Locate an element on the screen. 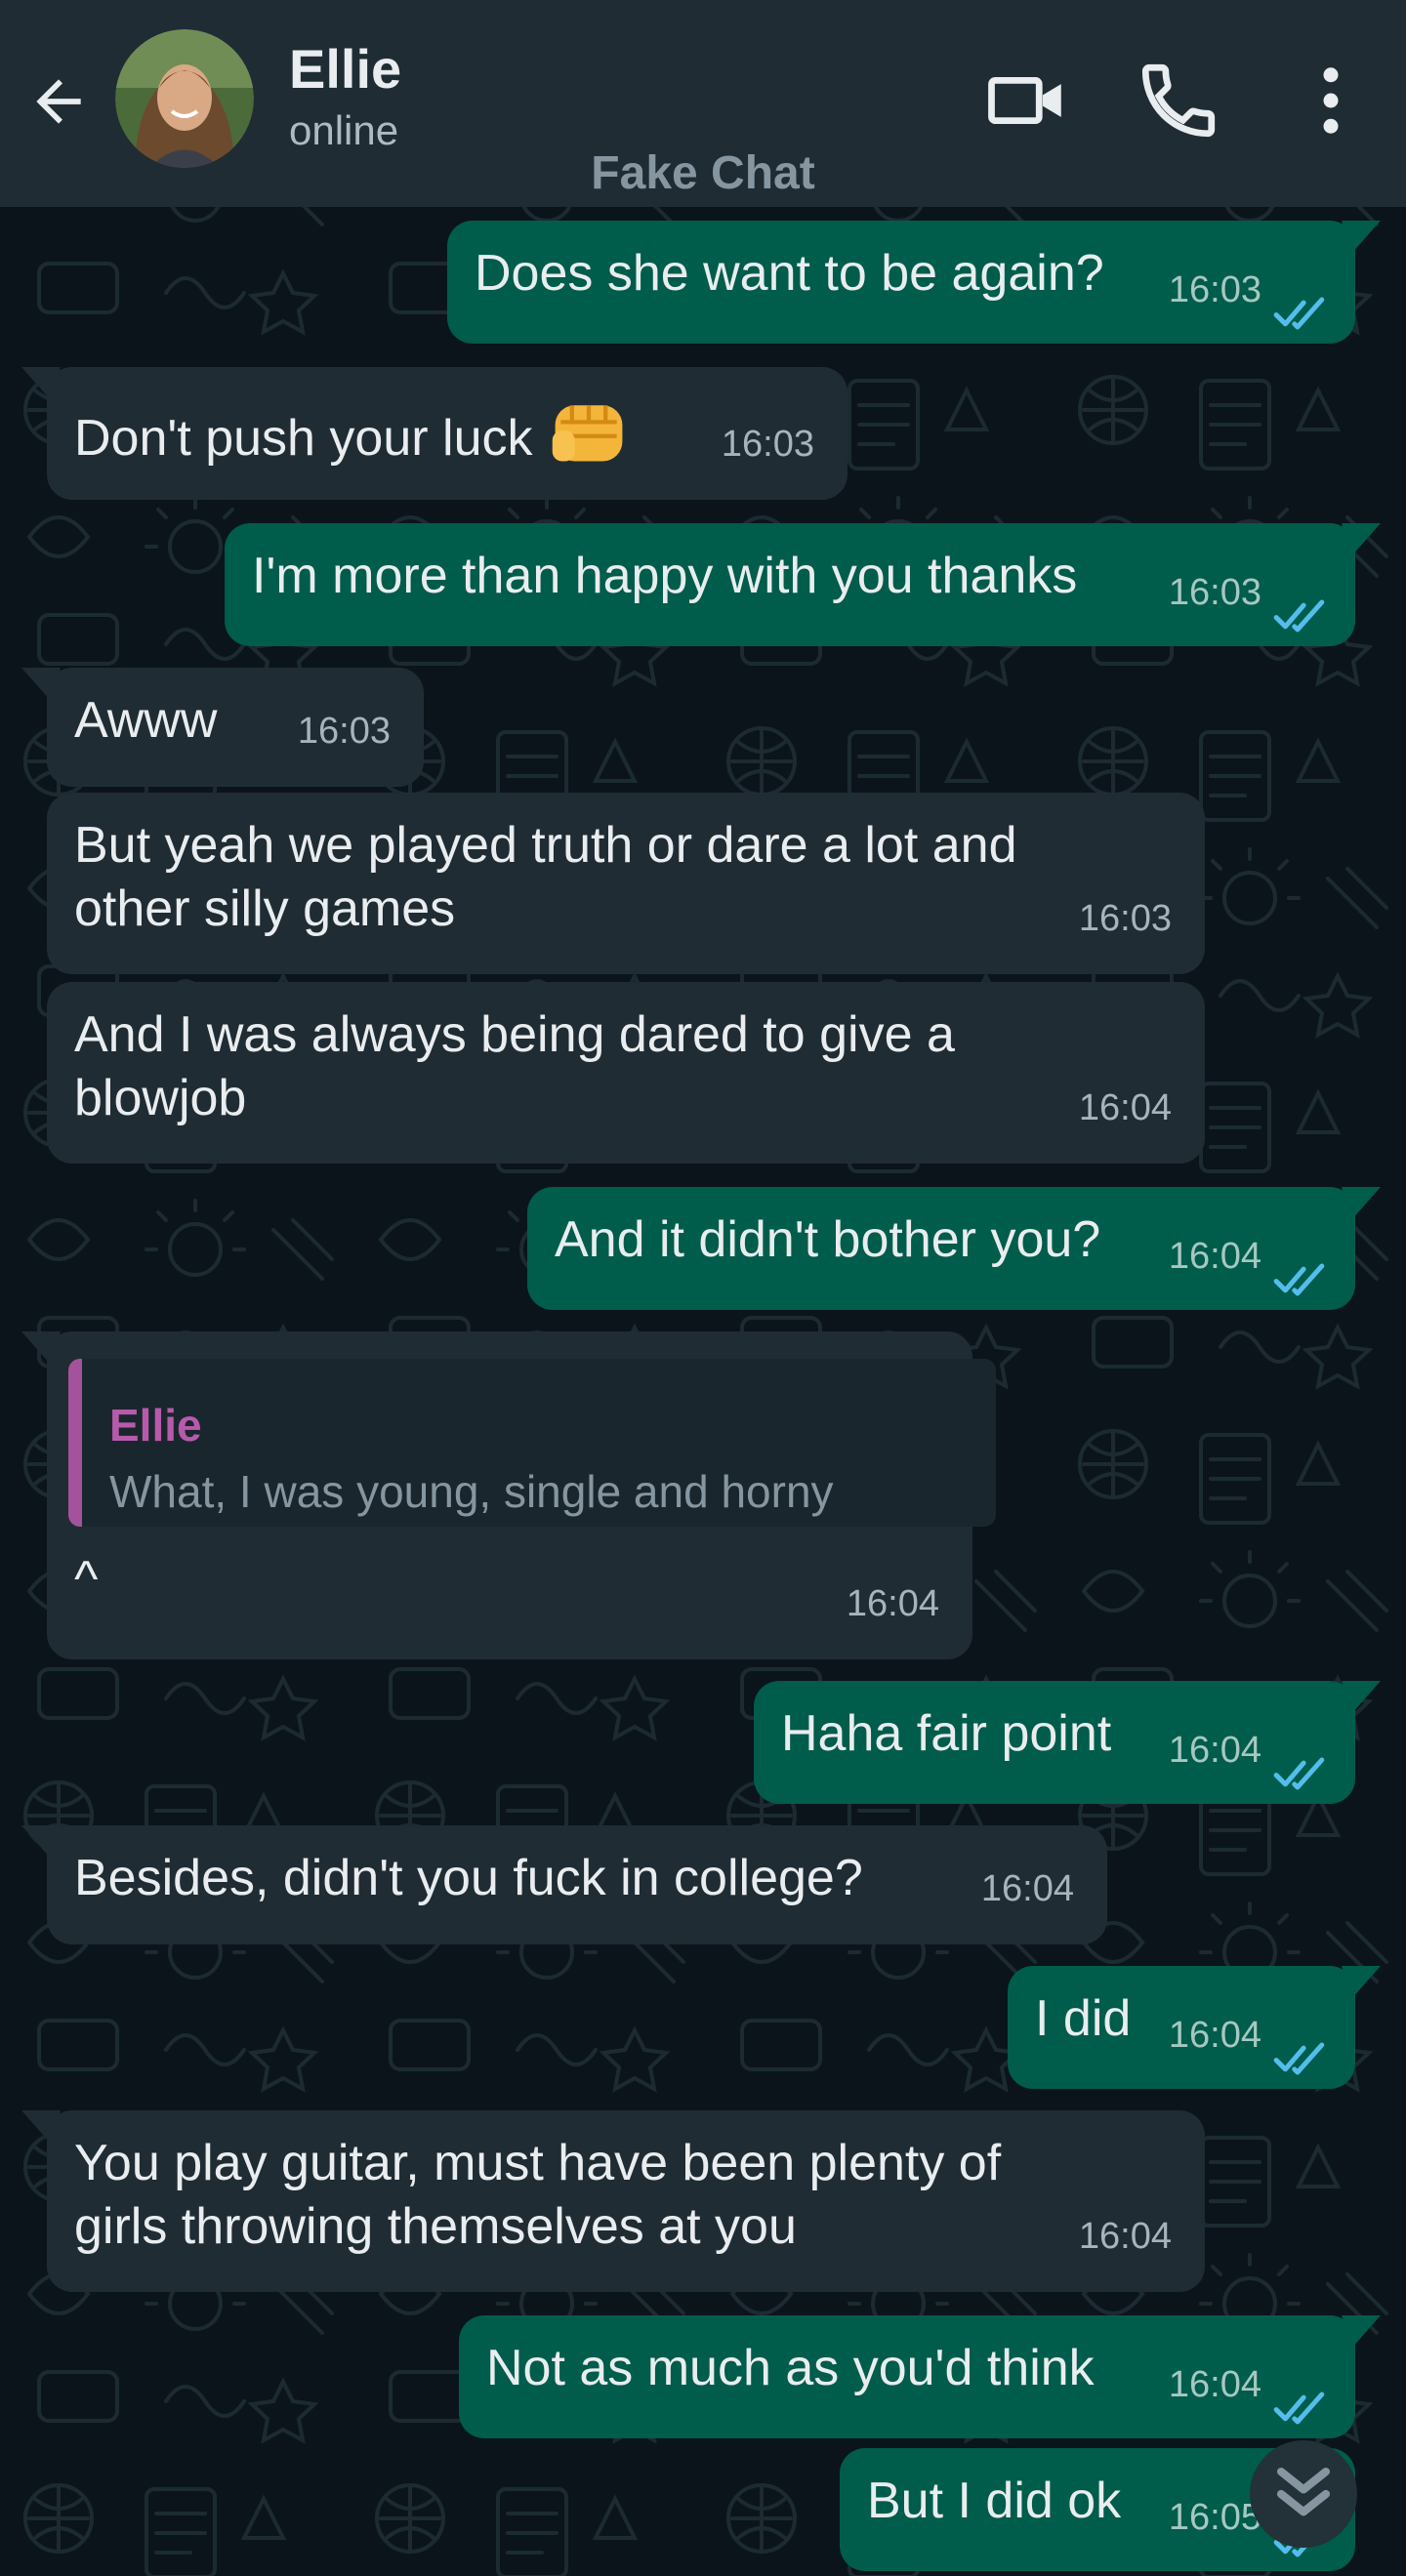 This screenshot has width=1406, height=2576. outgoing-message: And it didn't bother you? 16:04 is located at coordinates (954, 1248).